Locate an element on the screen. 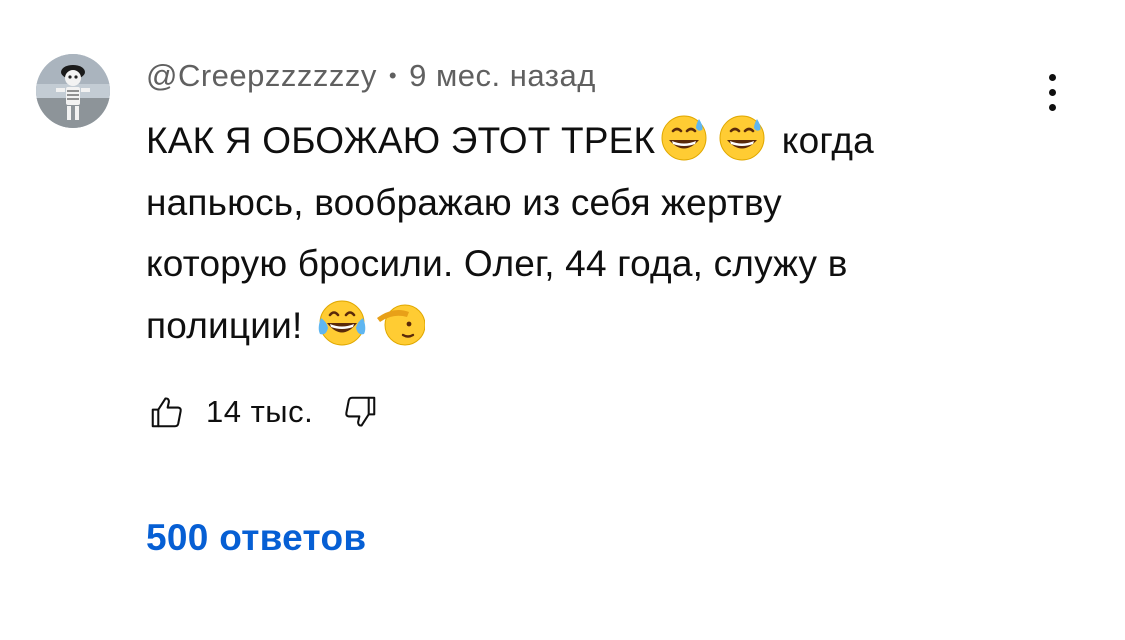  comment-actions: 14 тыс. is located at coordinates (263, 412).